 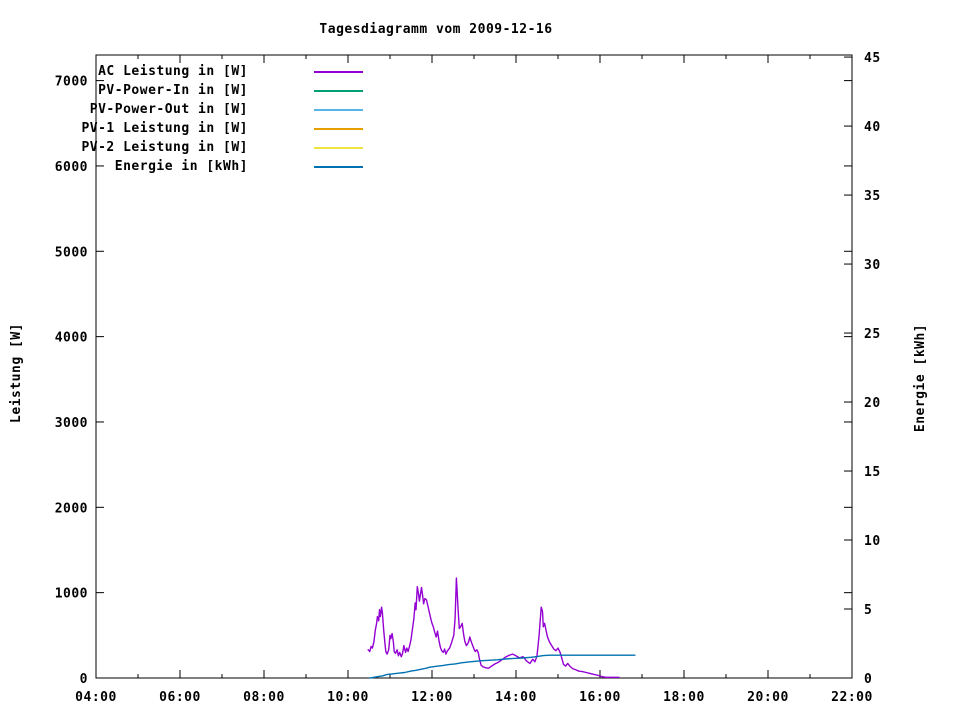 What do you see at coordinates (71, 594) in the screenshot?
I see `y-axis-tick-label: 1000` at bounding box center [71, 594].